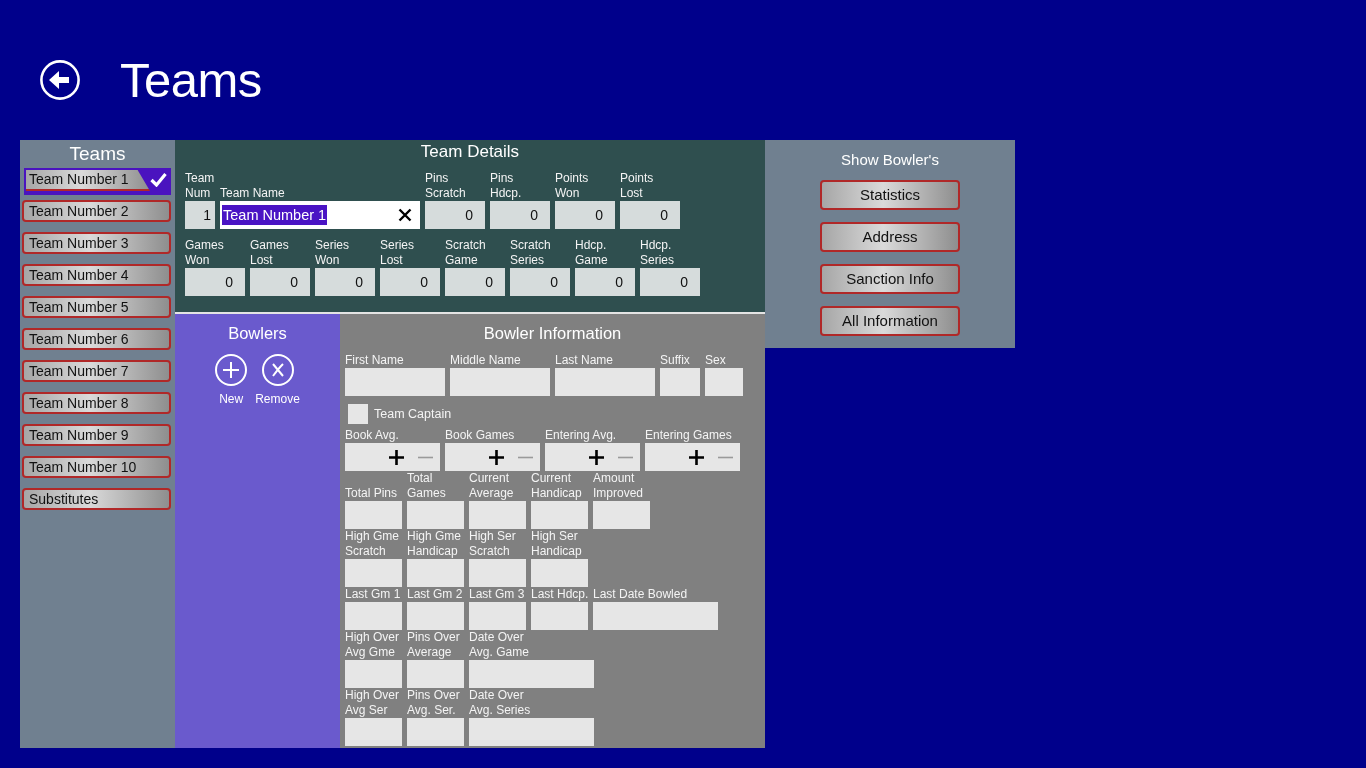 The image size is (1366, 768). I want to click on team-list-item: Team Number 3, so click(96, 243).